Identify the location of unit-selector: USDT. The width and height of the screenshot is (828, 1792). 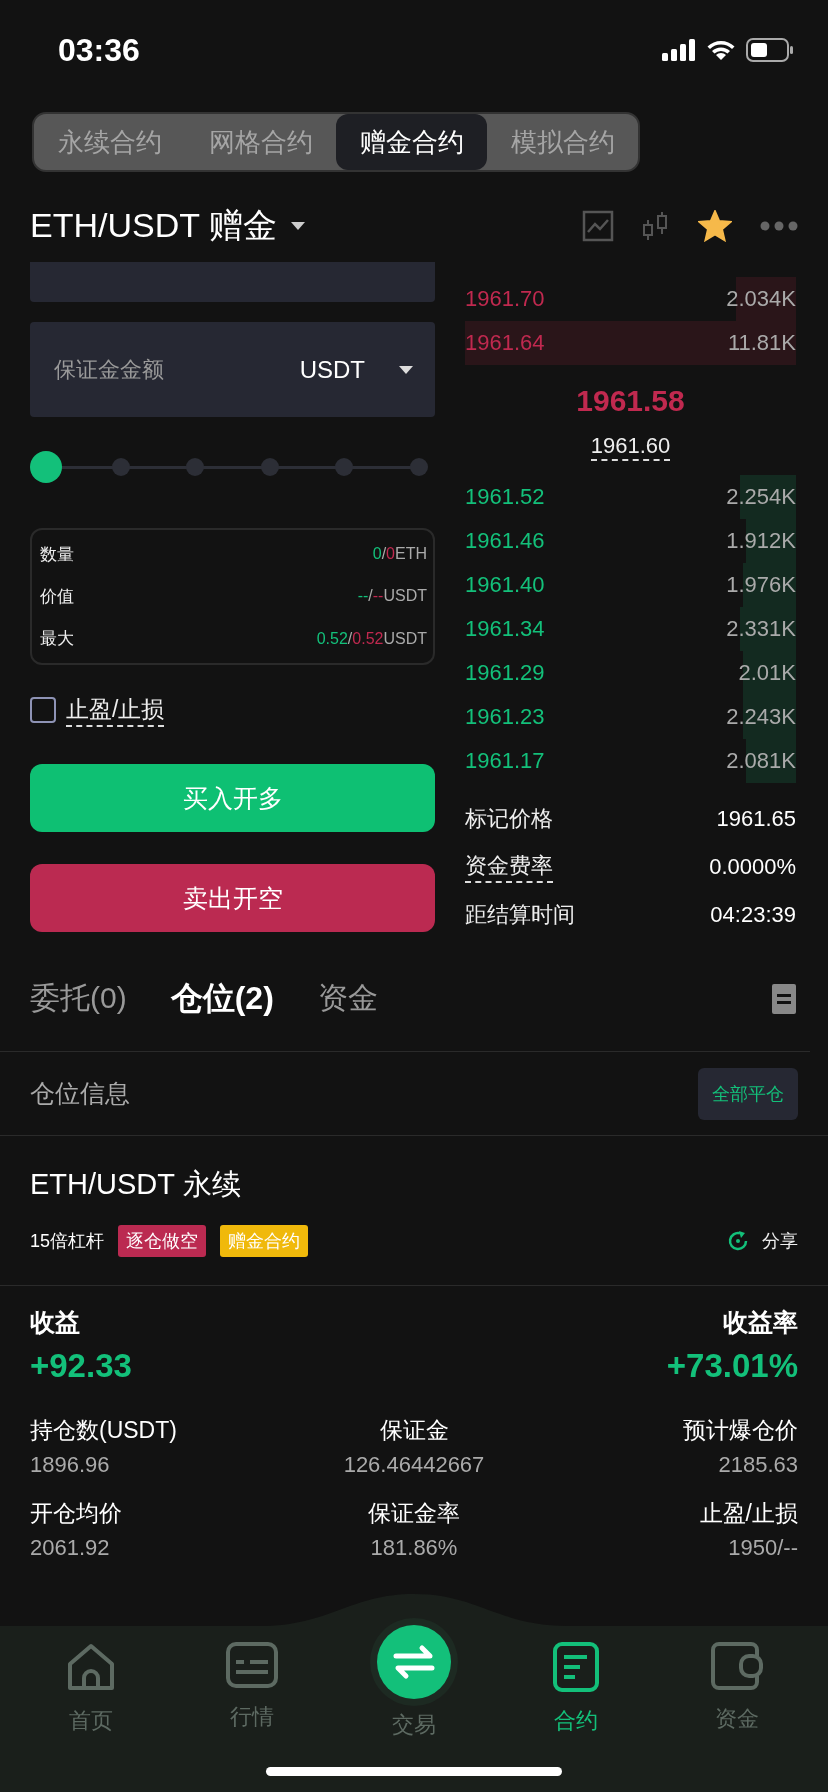
(332, 369).